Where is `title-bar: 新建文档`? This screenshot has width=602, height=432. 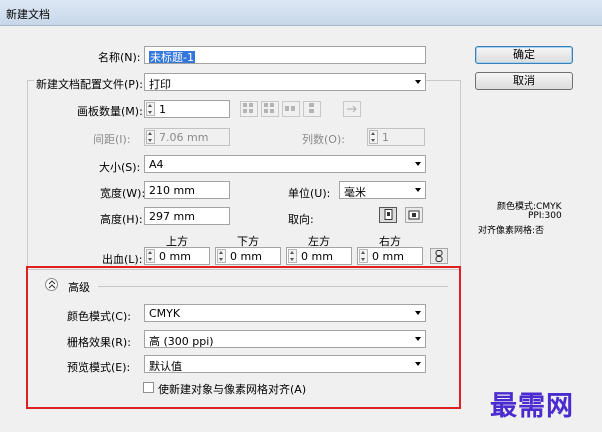 title-bar: 新建文档 is located at coordinates (301, 13).